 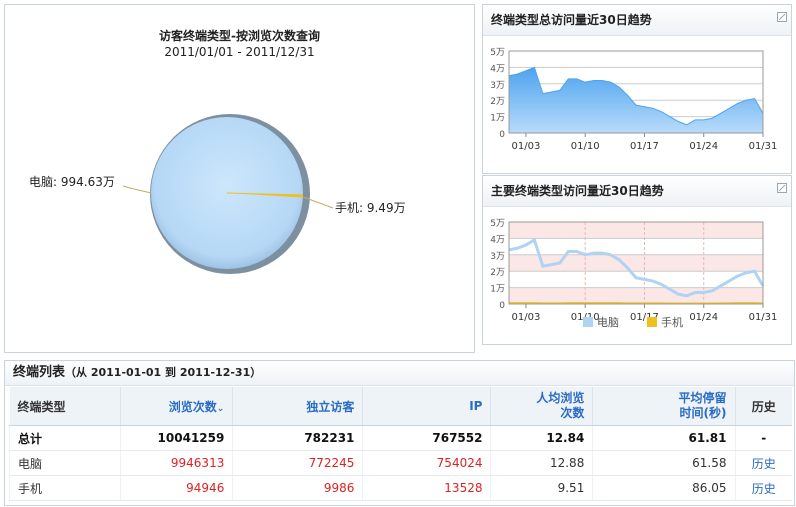 I want to click on trend-type-title: 主要终端类型访问量近30日趋势, so click(x=637, y=191).